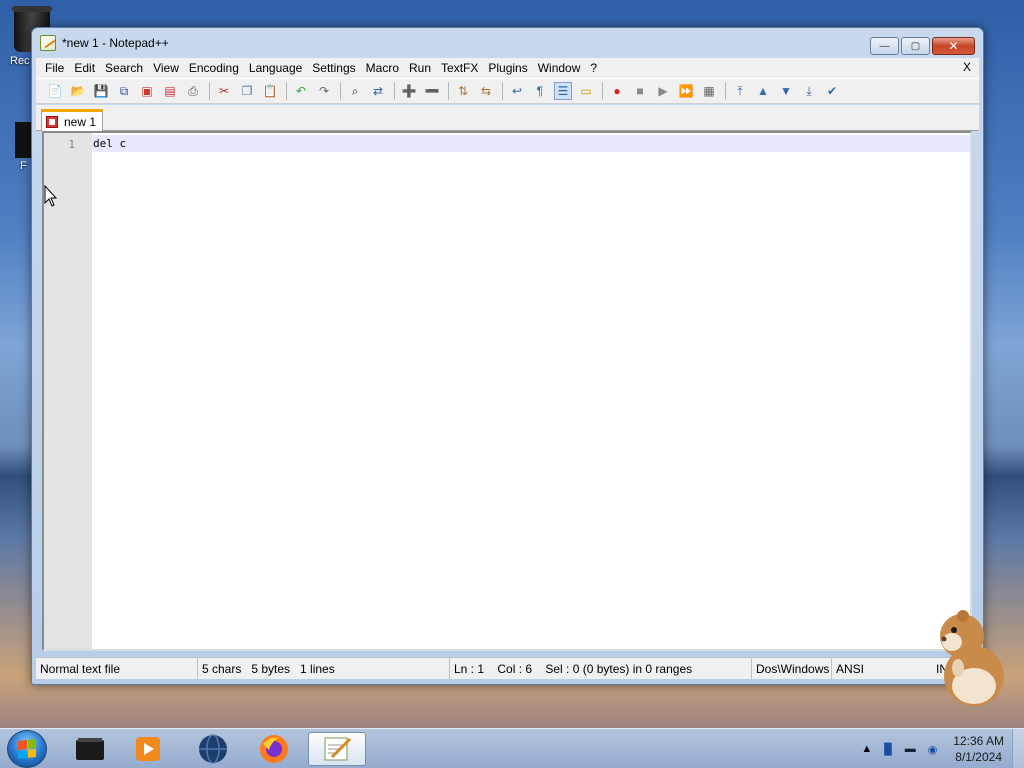  What do you see at coordinates (559, 68) in the screenshot?
I see `menu-window: Window` at bounding box center [559, 68].